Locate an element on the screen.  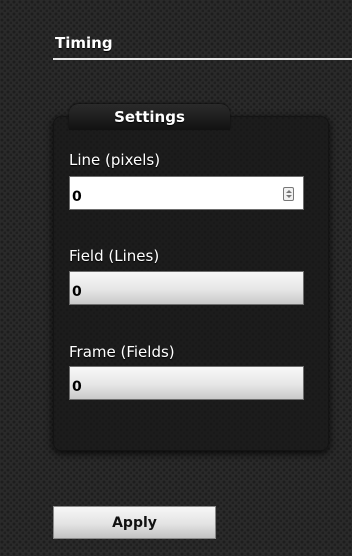
field-lines-input: 0 is located at coordinates (186, 288).